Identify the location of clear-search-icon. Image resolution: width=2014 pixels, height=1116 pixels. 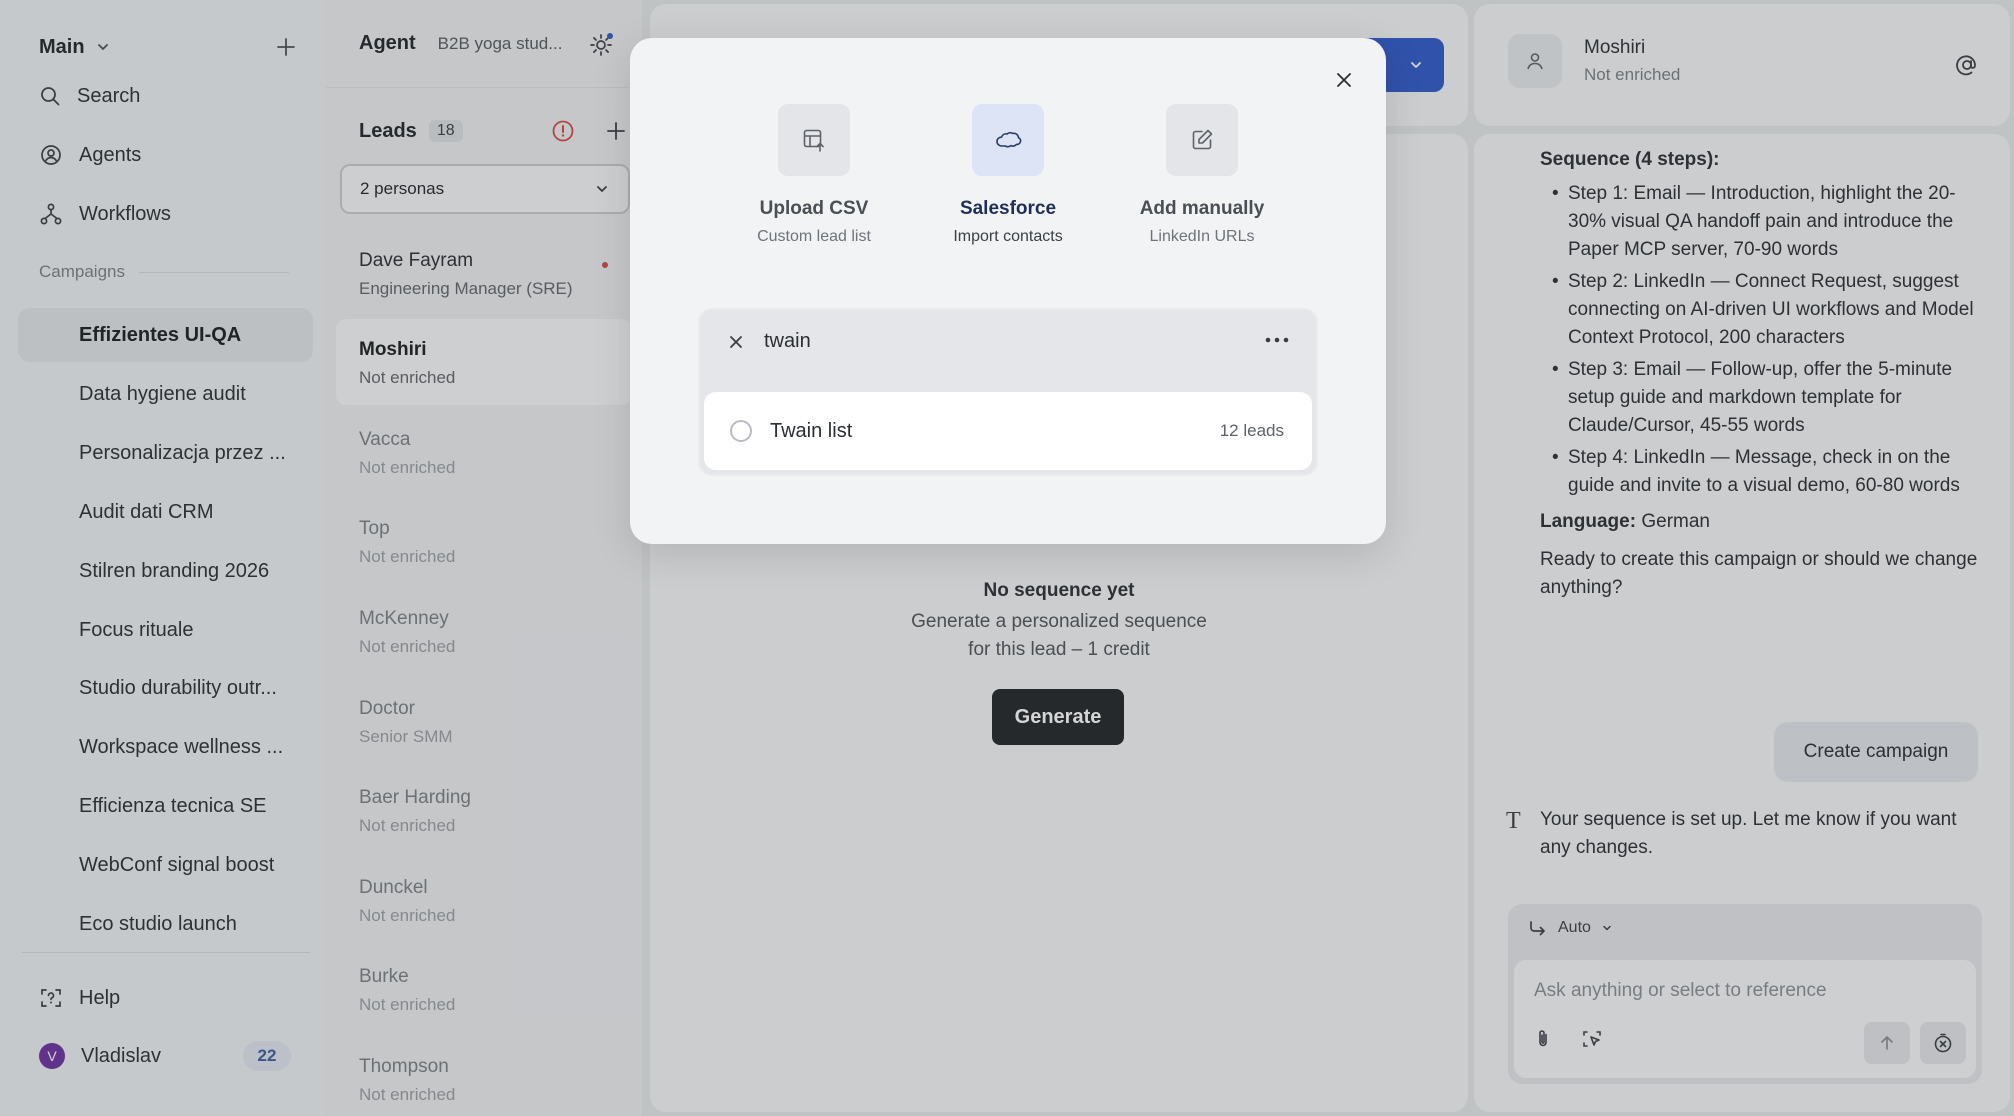
(736, 342).